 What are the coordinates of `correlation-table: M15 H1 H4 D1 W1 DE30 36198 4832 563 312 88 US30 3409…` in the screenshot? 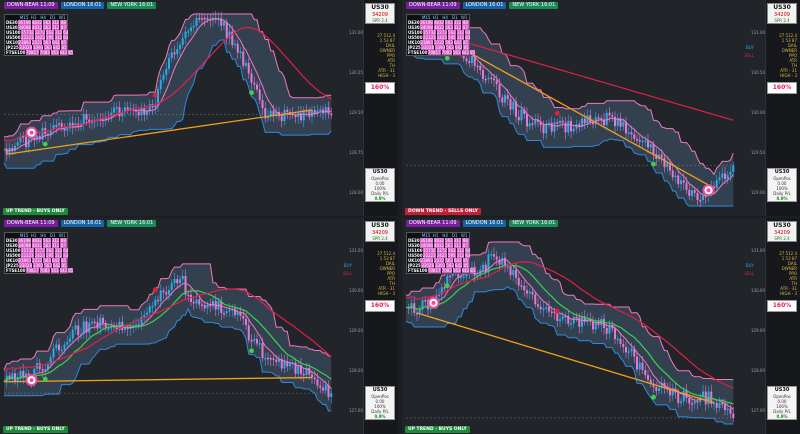 It's located at (441, 253).